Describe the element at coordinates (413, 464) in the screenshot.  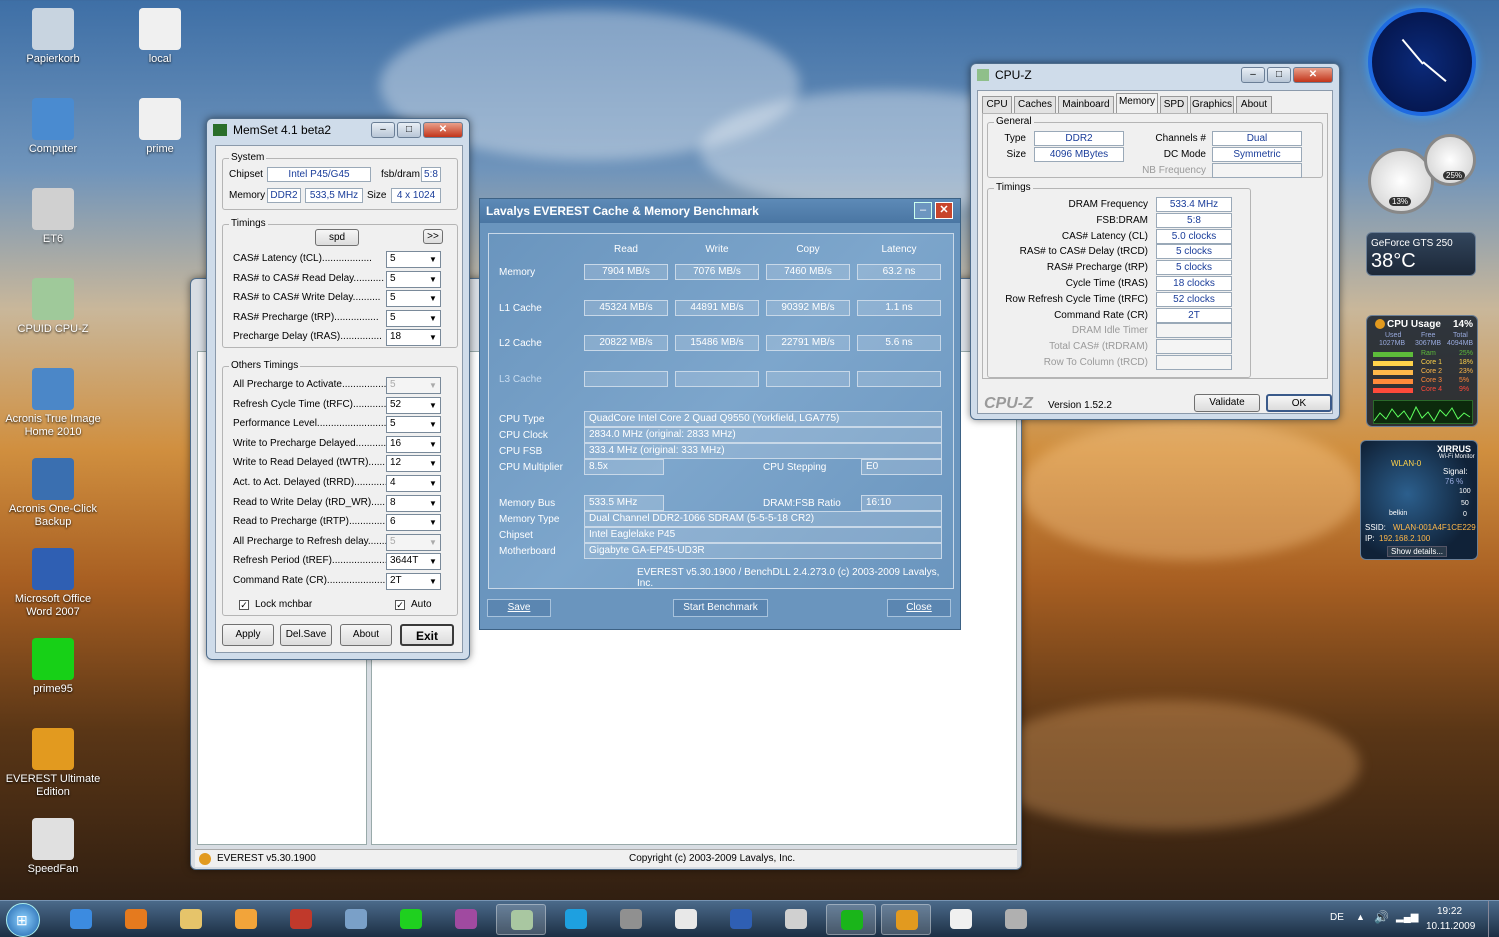
I see `timing-select: 12 ▼` at that location.